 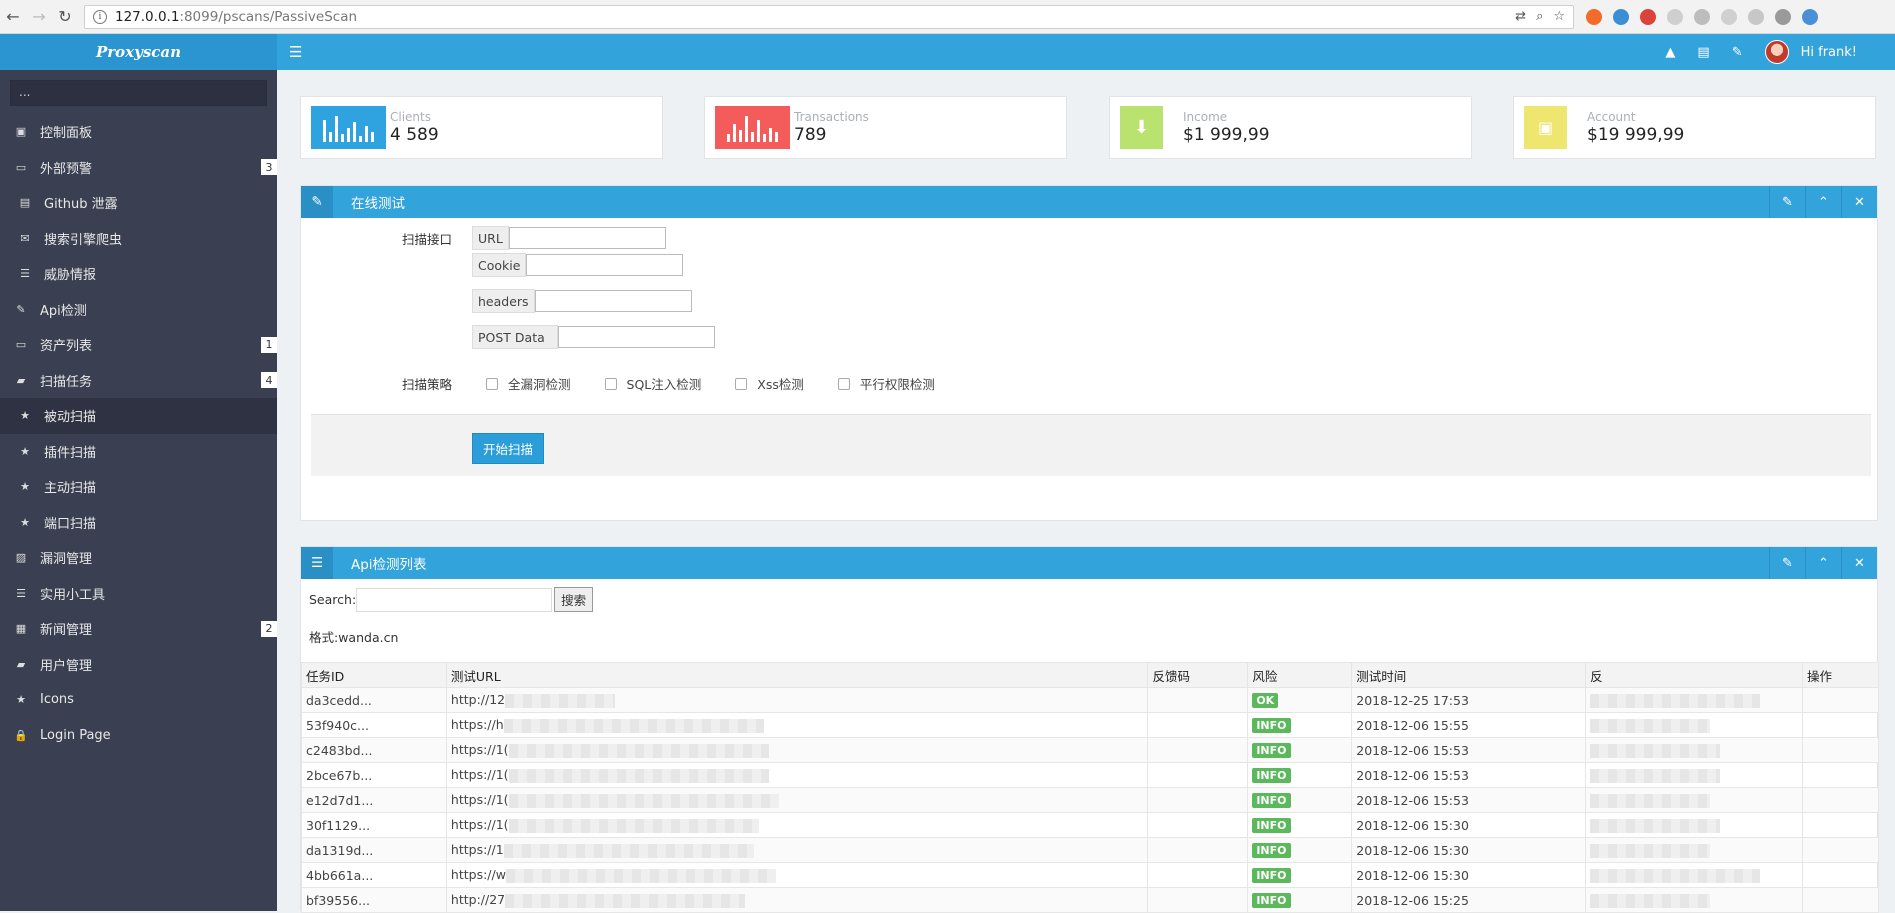 What do you see at coordinates (613, 301) in the screenshot?
I see `headers-input` at bounding box center [613, 301].